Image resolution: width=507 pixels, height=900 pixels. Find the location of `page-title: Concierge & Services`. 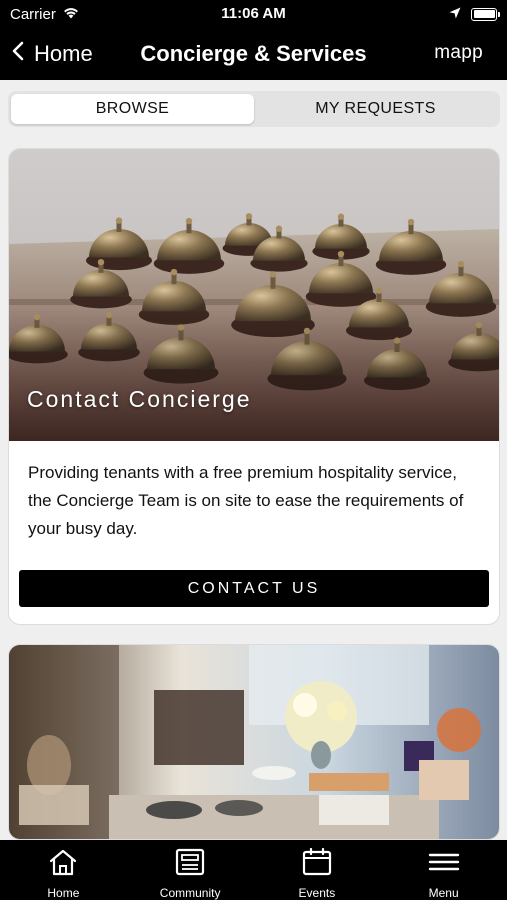

page-title: Concierge & Services is located at coordinates (253, 53).